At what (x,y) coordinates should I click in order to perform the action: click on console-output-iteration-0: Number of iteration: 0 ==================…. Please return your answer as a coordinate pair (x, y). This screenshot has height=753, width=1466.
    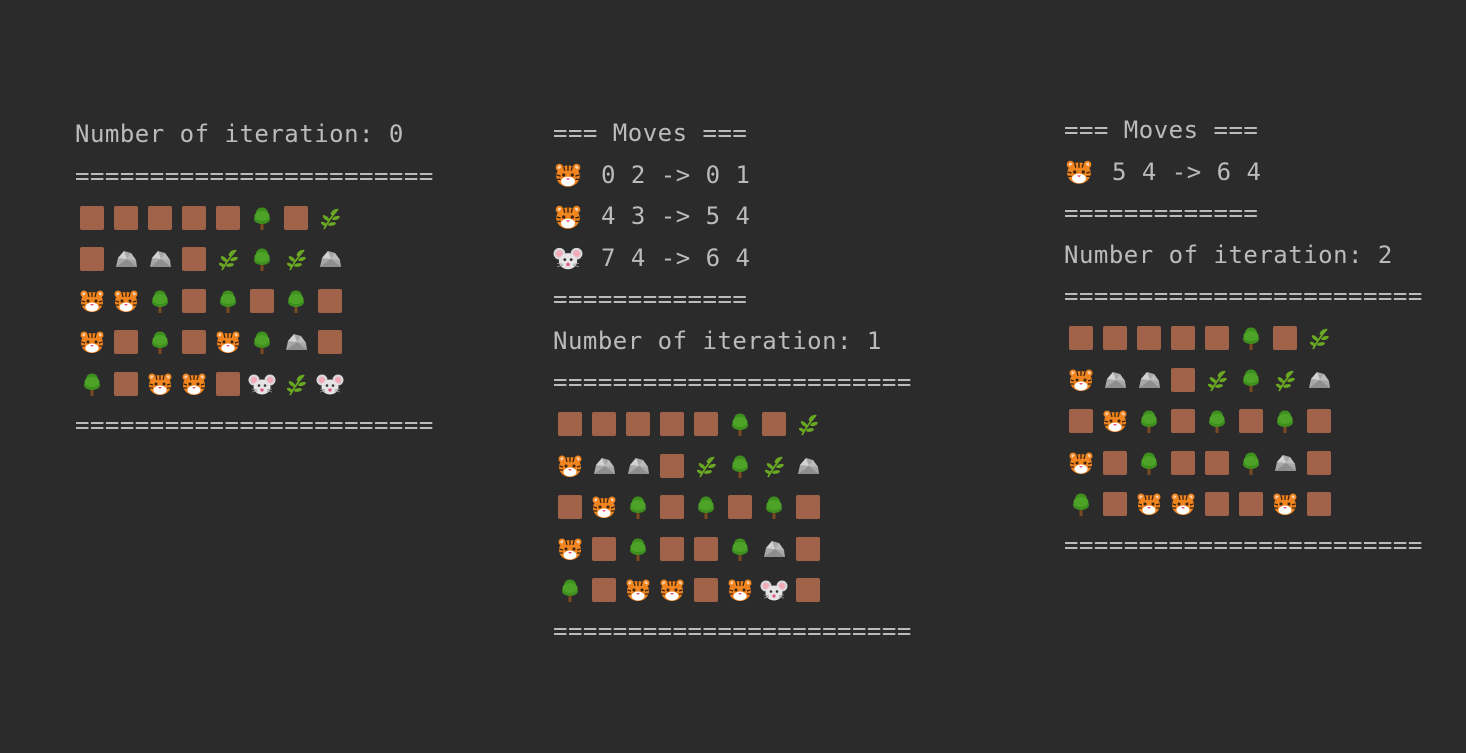
    Looking at the image, I should click on (254, 280).